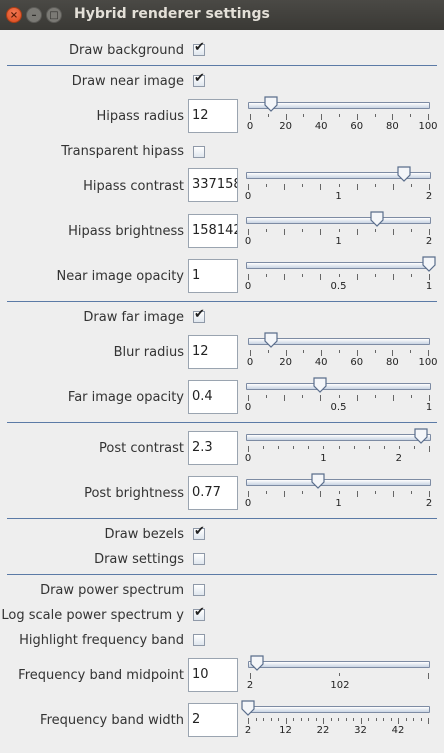 Image resolution: width=444 pixels, height=753 pixels. I want to click on draw-power-spectrum-label: Draw power spectrum, so click(112, 590).